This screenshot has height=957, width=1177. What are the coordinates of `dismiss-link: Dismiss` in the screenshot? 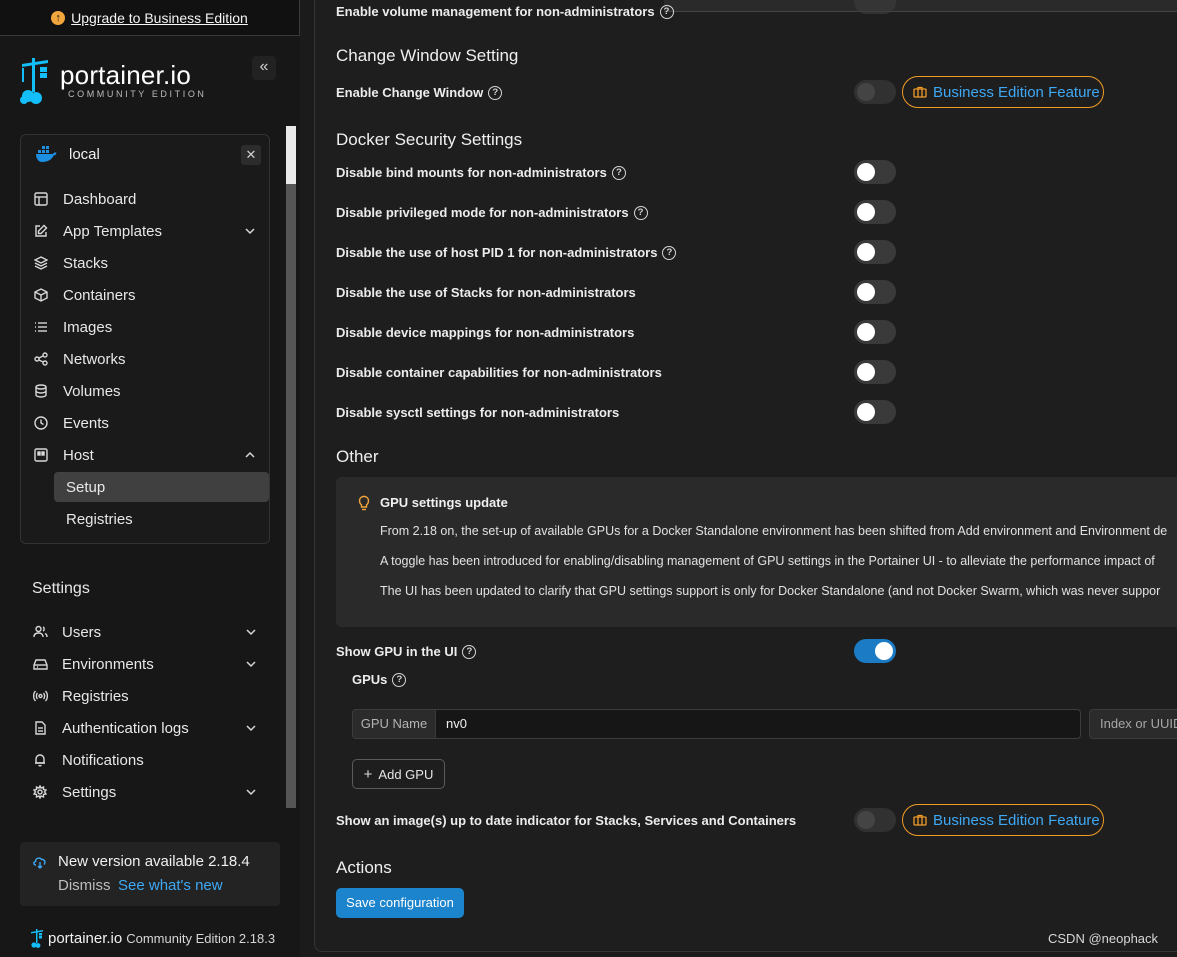 It's located at (84, 885).